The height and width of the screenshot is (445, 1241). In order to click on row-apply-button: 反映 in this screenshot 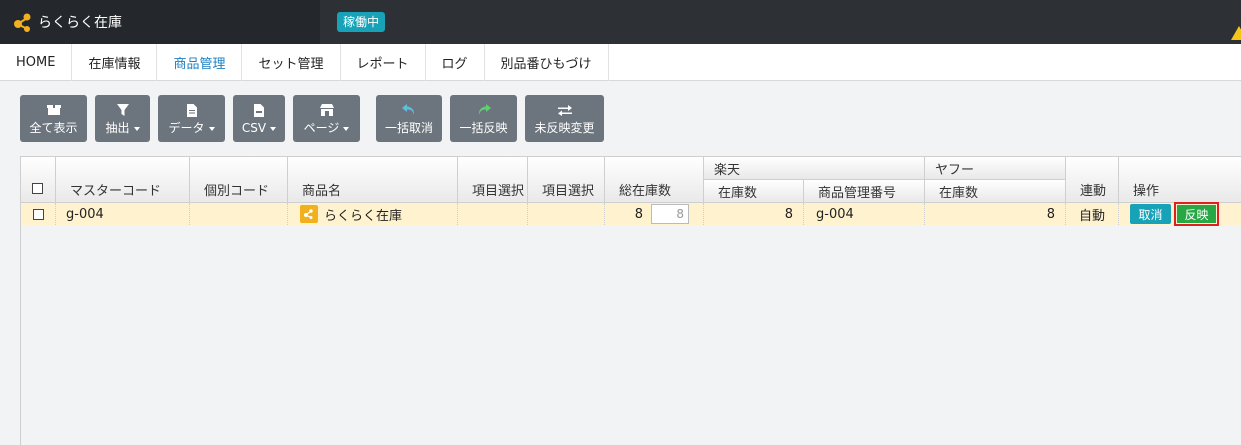, I will do `click(1196, 214)`.